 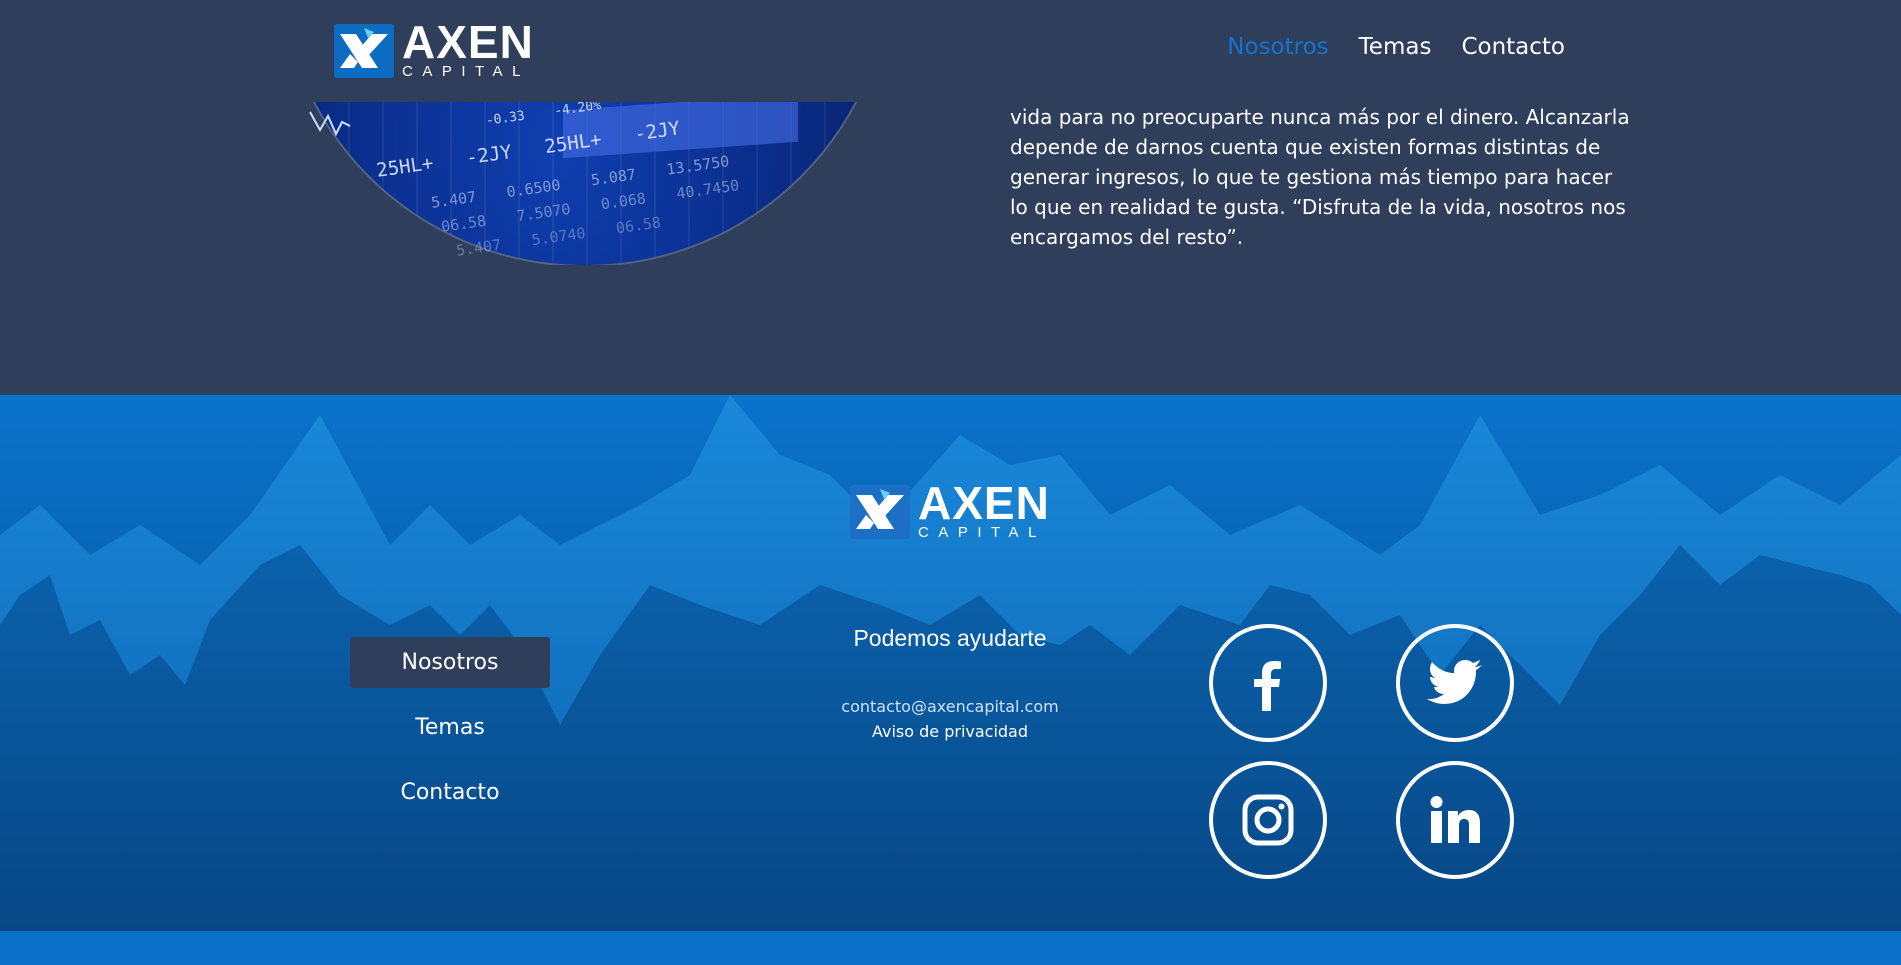 I want to click on bottom-bar, so click(x=950, y=948).